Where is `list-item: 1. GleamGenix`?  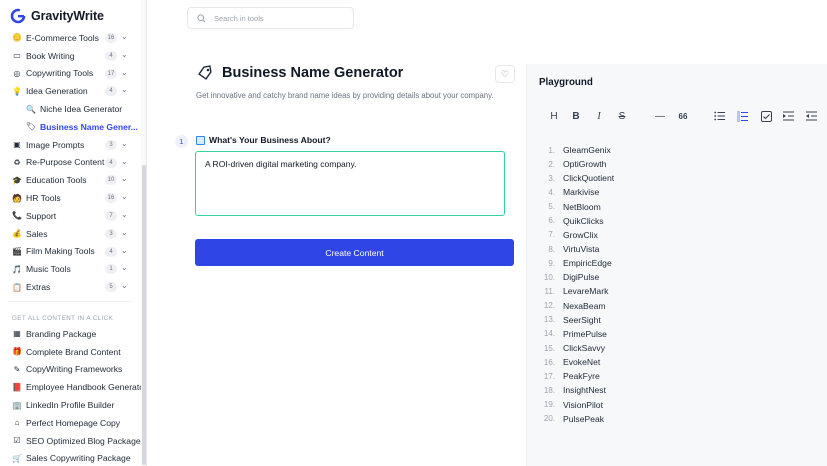 list-item: 1. GleamGenix is located at coordinates (575, 150).